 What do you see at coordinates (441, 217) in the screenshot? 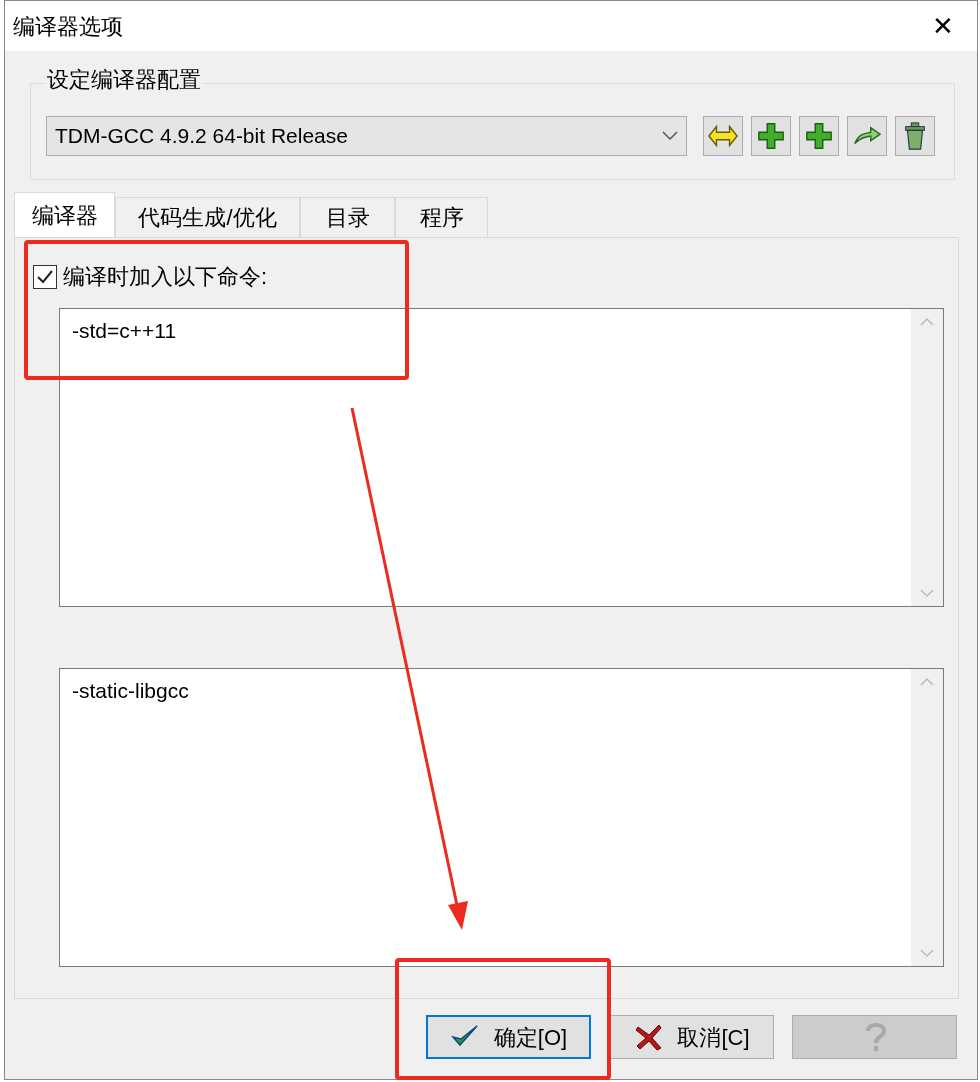
I see `tab: 程序` at bounding box center [441, 217].